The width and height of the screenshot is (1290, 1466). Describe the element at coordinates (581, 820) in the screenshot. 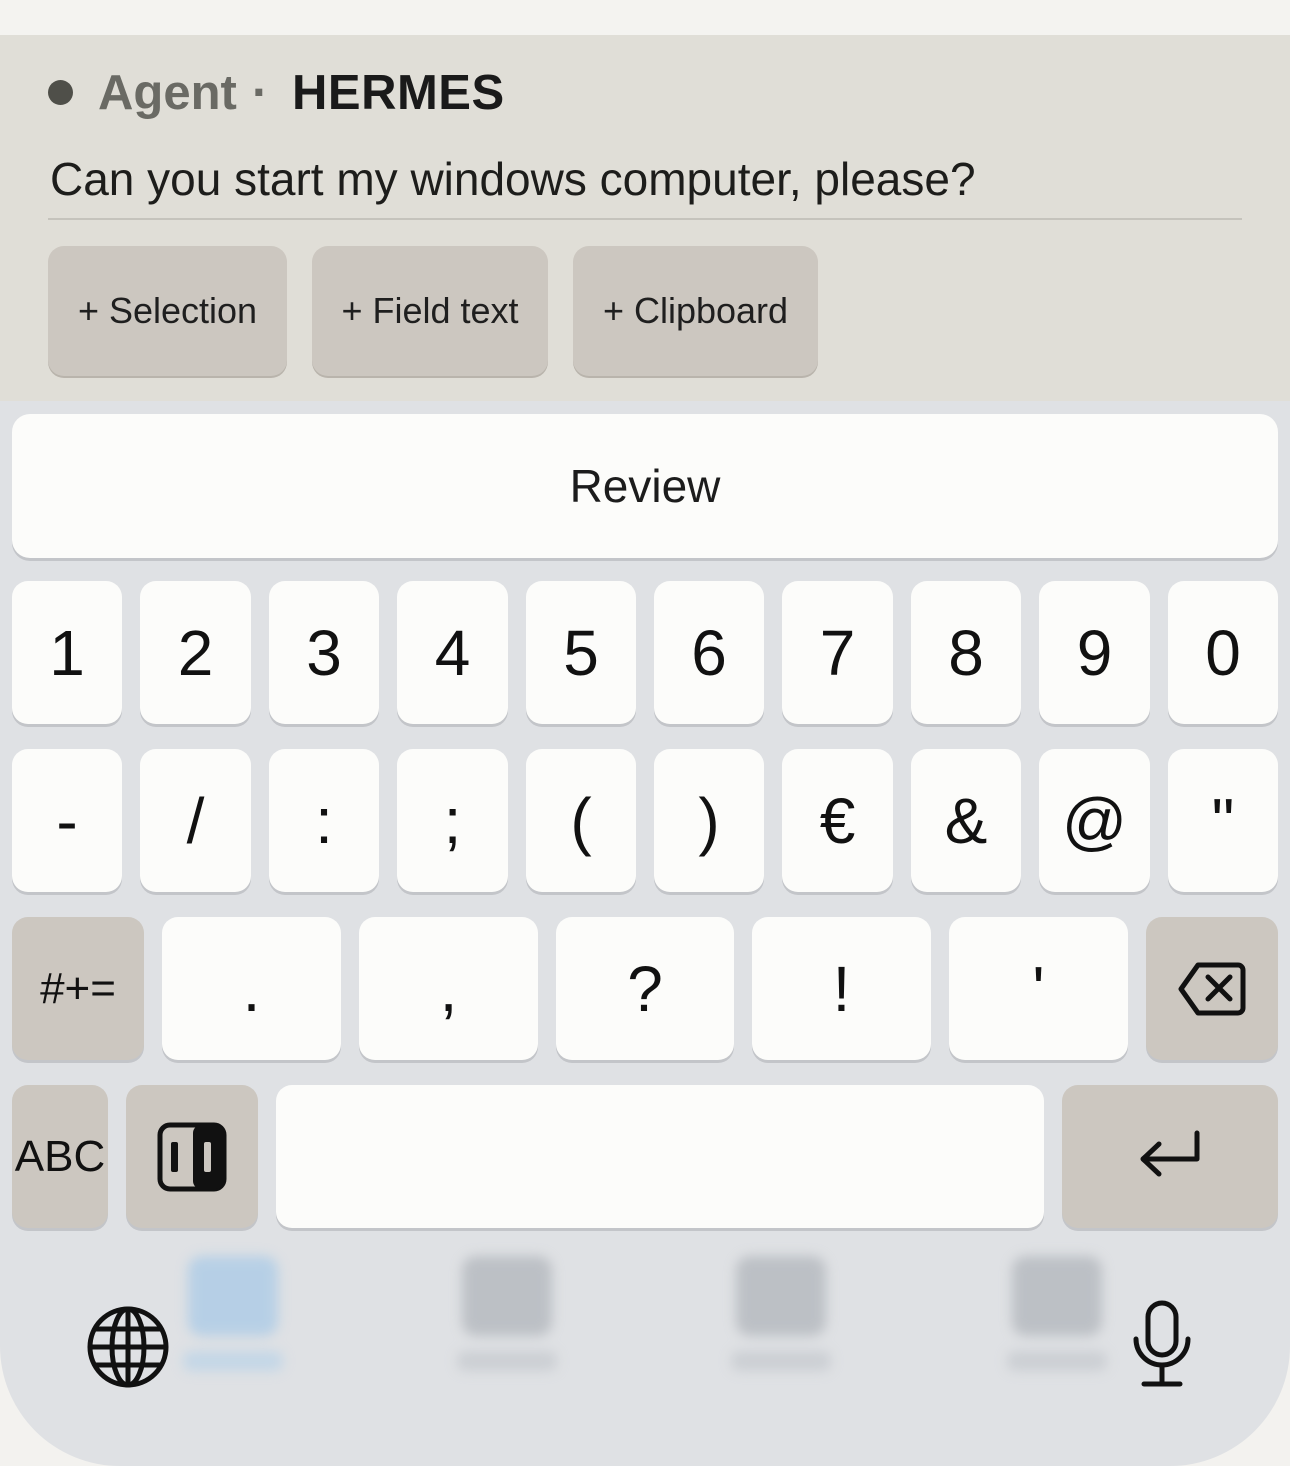

I see `key-open-paren: (` at that location.